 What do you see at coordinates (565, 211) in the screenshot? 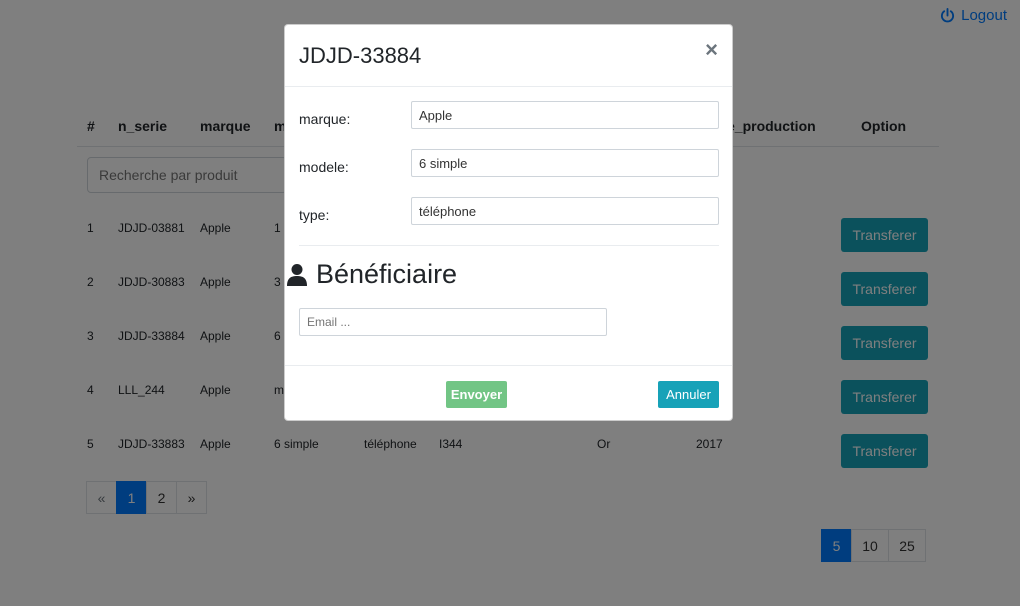
I see `type-field` at bounding box center [565, 211].